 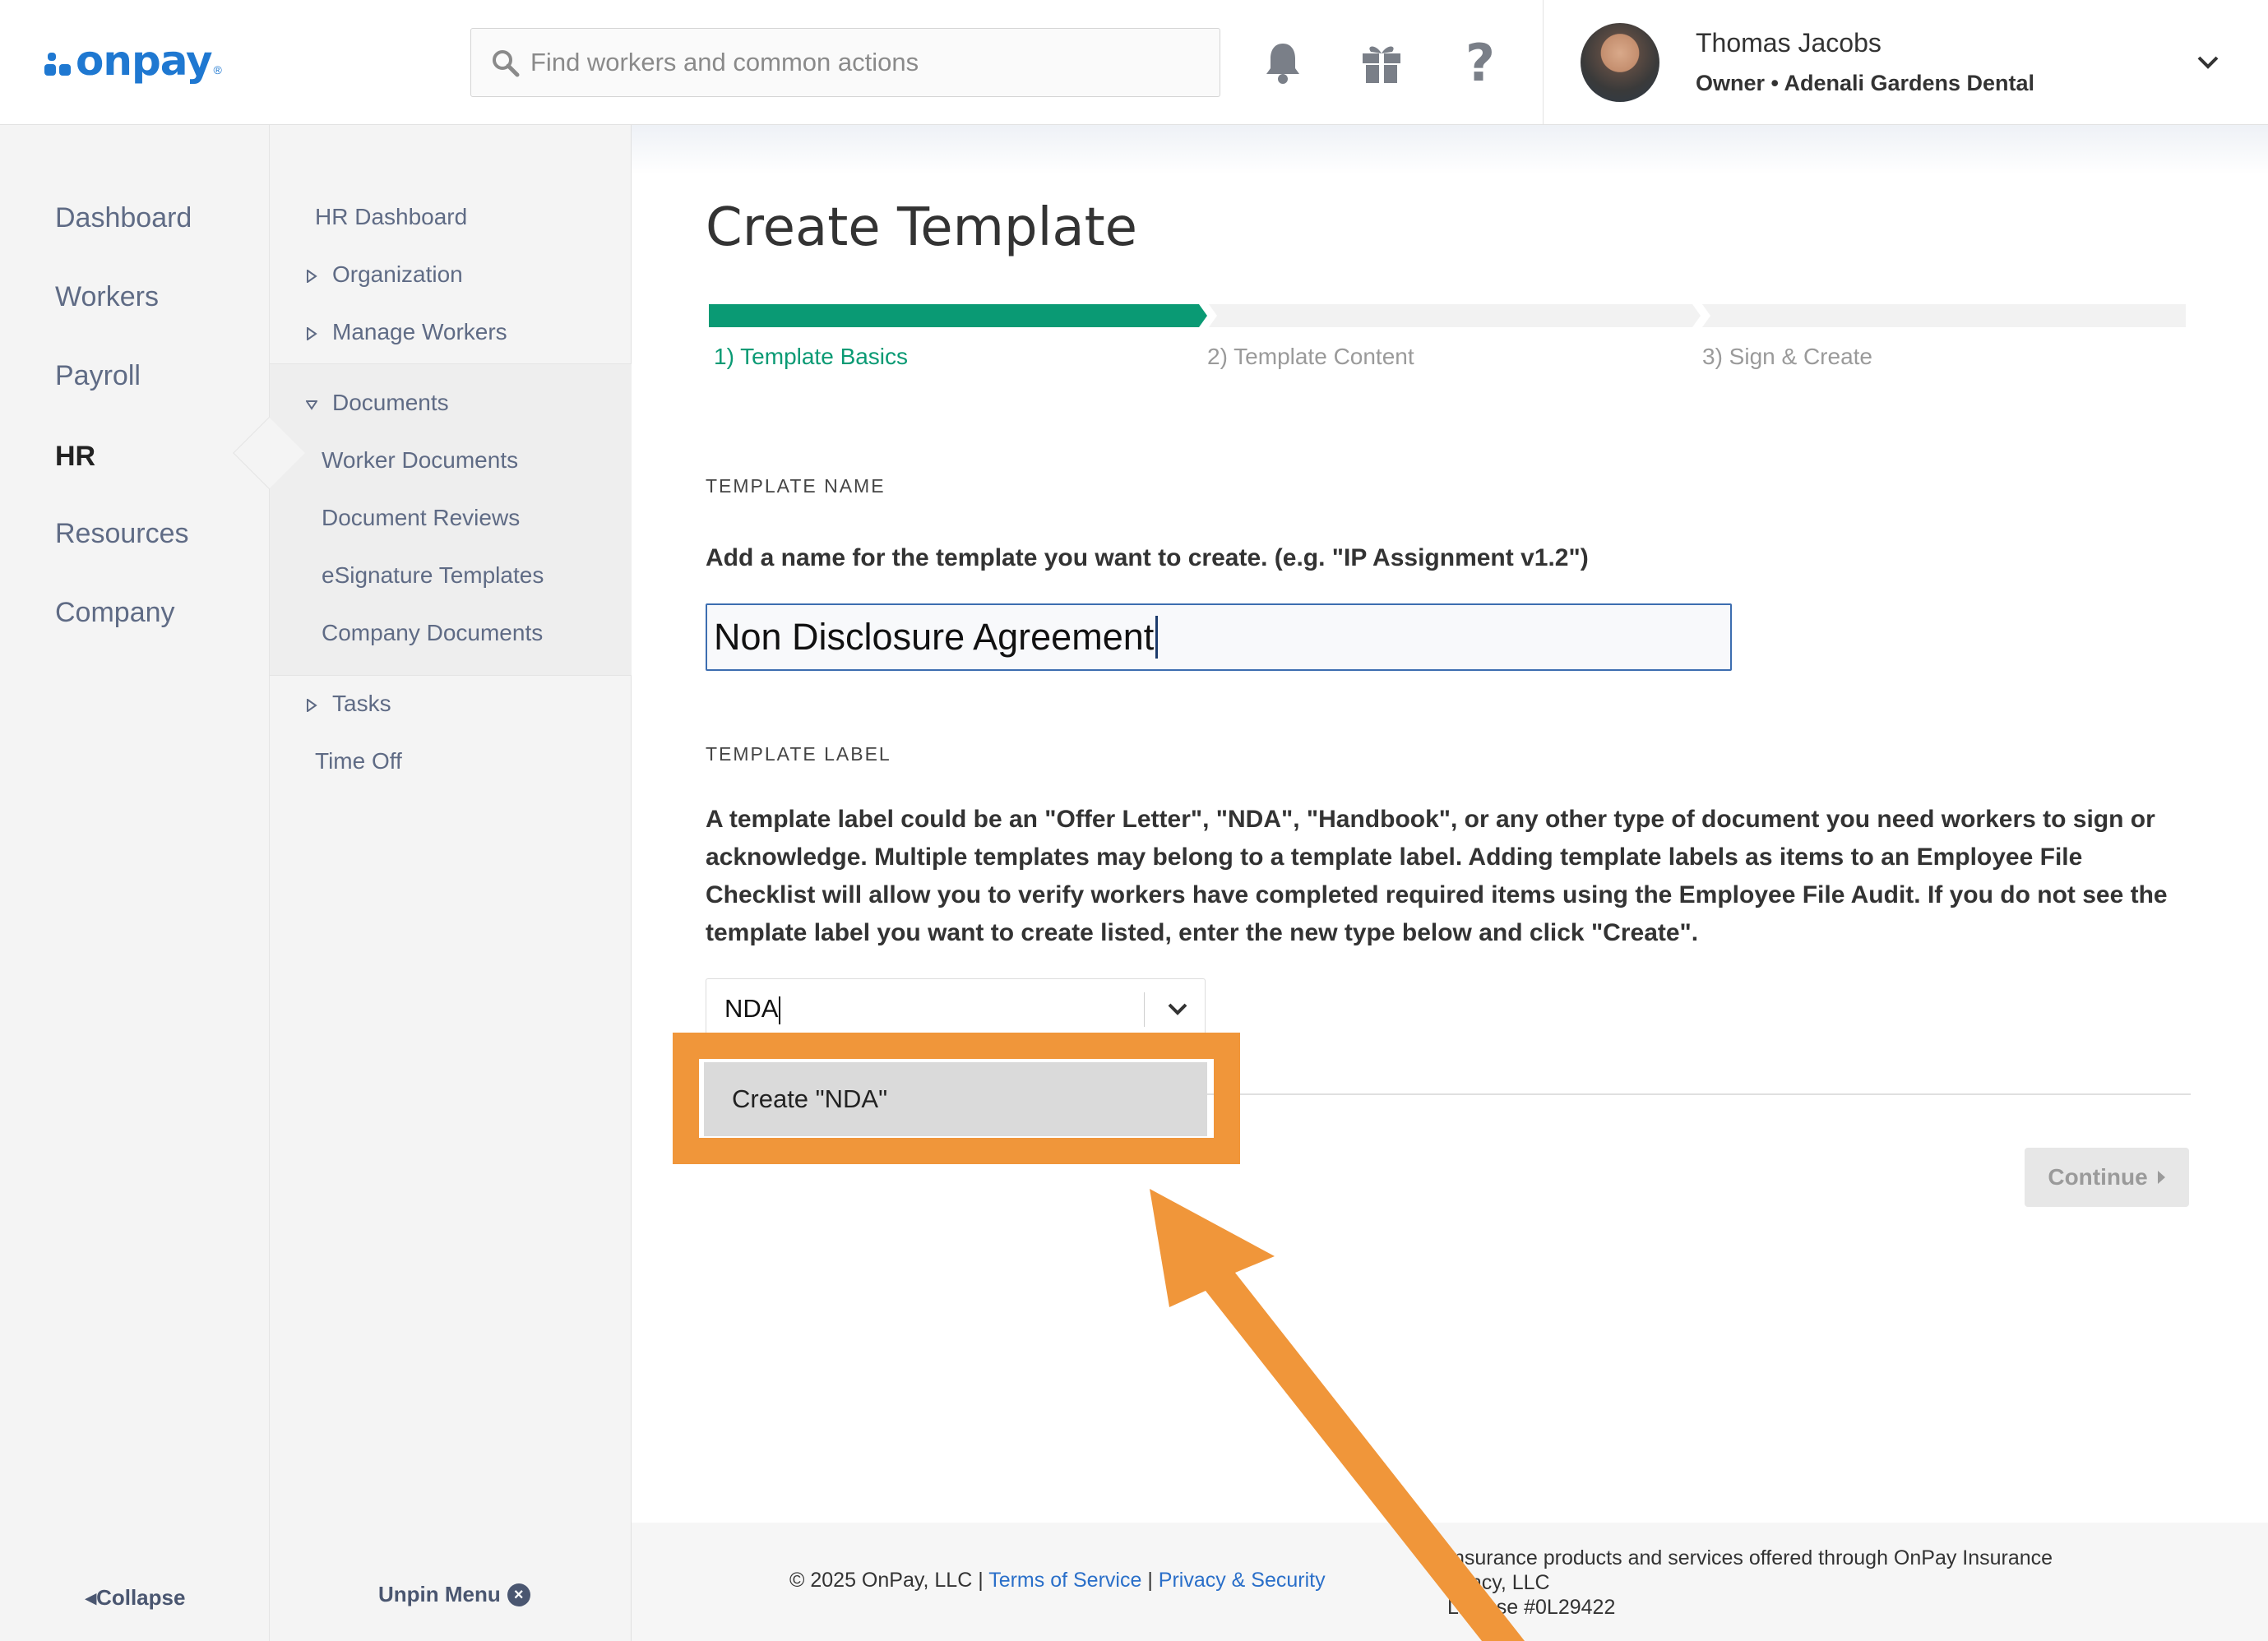 I want to click on sidebar-item-dashboard: Dashboard, so click(x=123, y=218).